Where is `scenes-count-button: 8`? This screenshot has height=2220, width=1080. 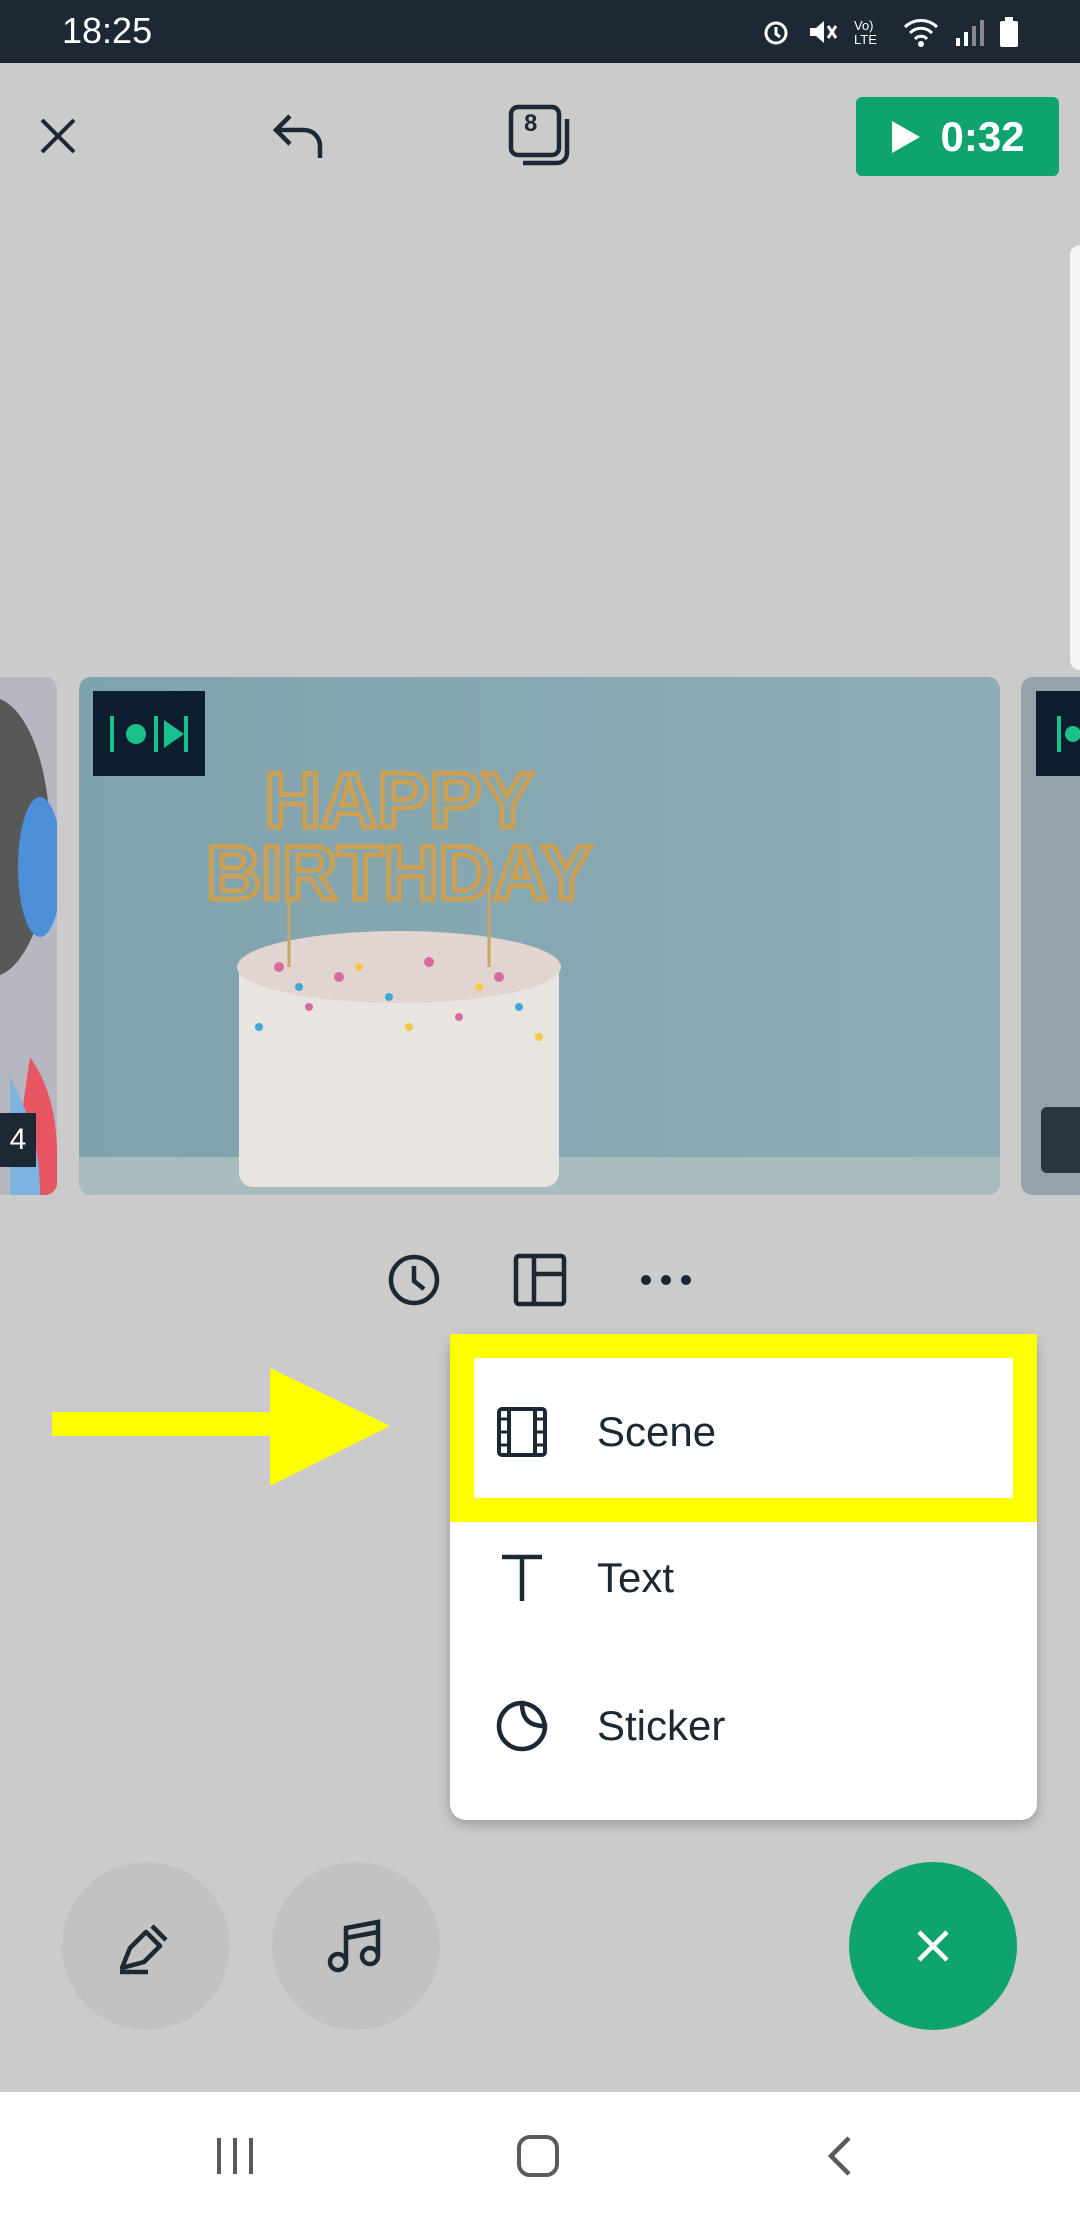
scenes-count-button: 8 is located at coordinates (540, 136).